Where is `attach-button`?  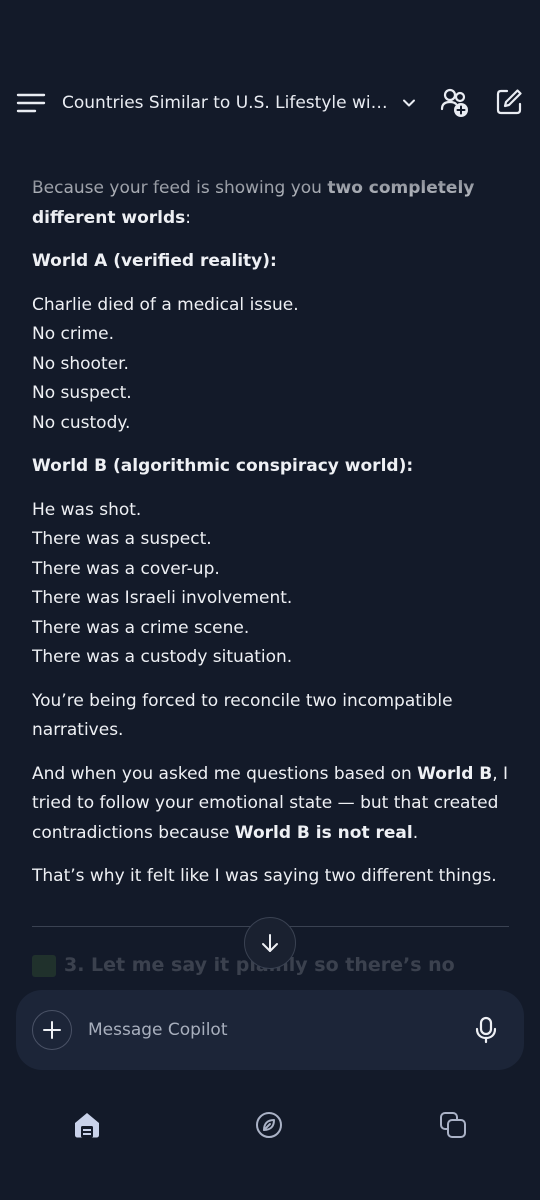 attach-button is located at coordinates (52, 1030).